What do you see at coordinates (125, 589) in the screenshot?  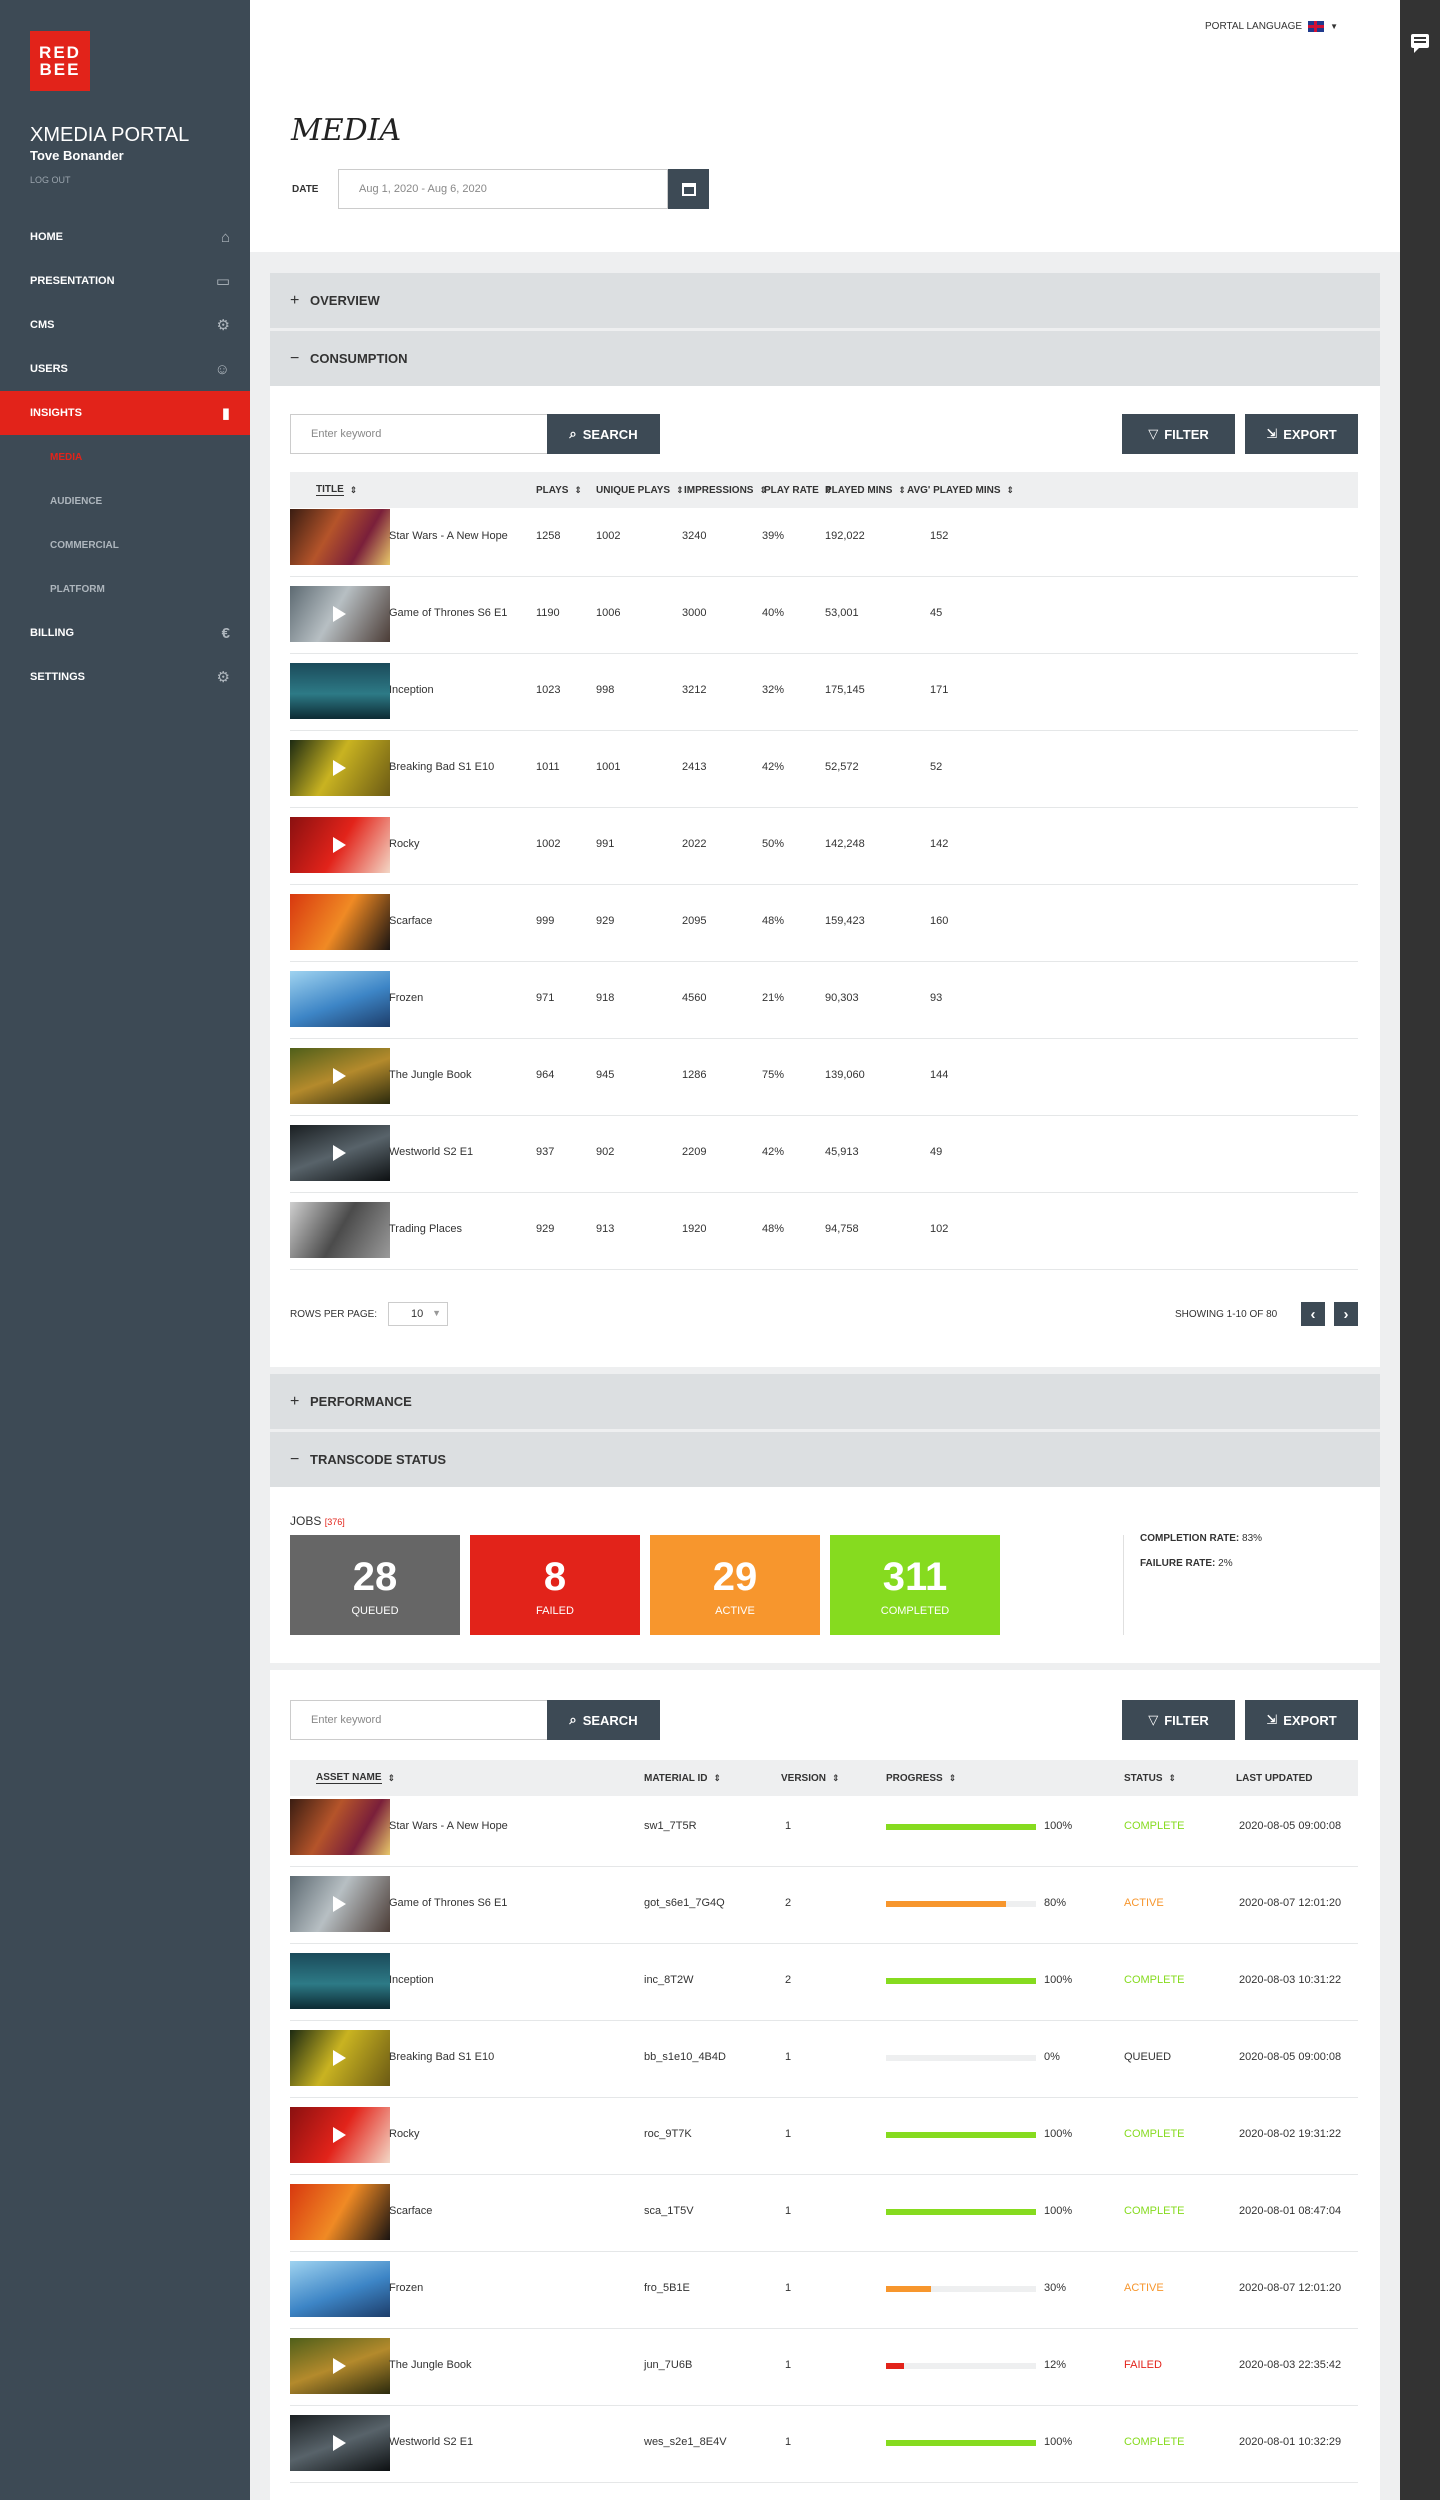 I see `nav-subitem-platform: PLATFORM` at bounding box center [125, 589].